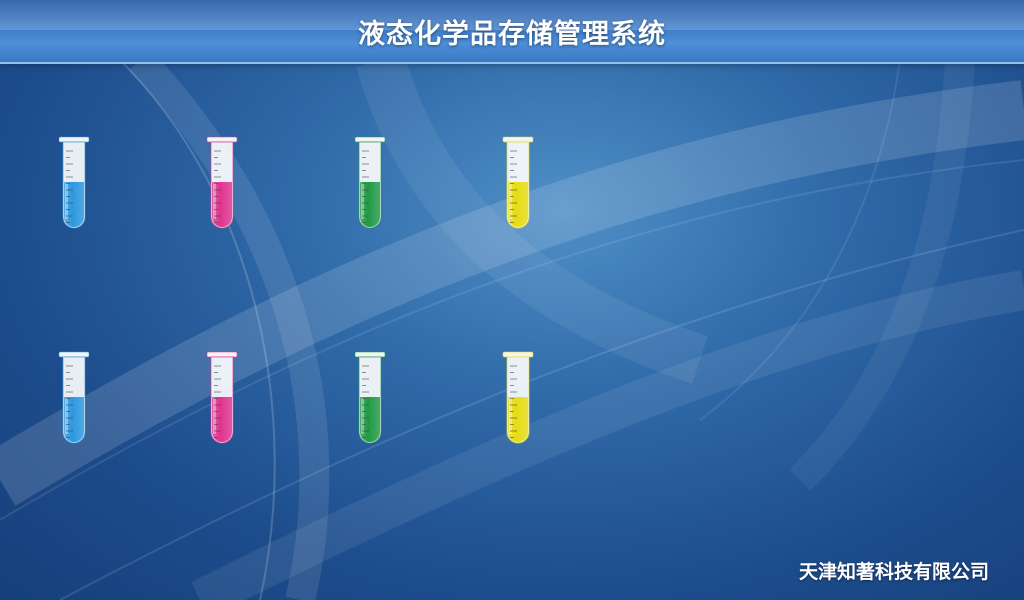  I want to click on title-bar: 液态化学品存储管理系统, so click(512, 32).